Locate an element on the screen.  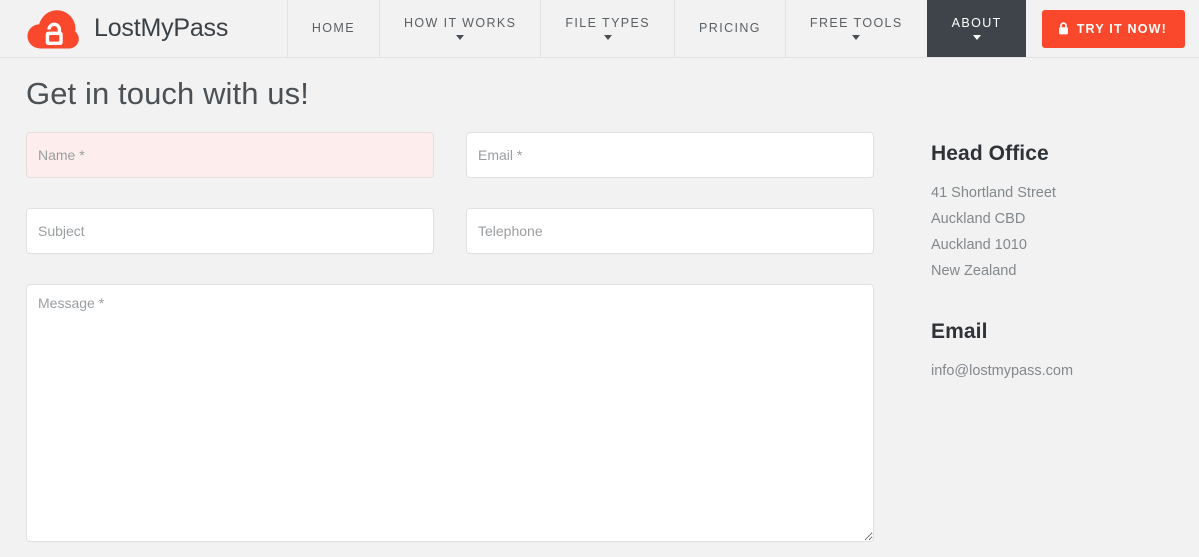
nav-label: HOW IT WORKS is located at coordinates (460, 22).